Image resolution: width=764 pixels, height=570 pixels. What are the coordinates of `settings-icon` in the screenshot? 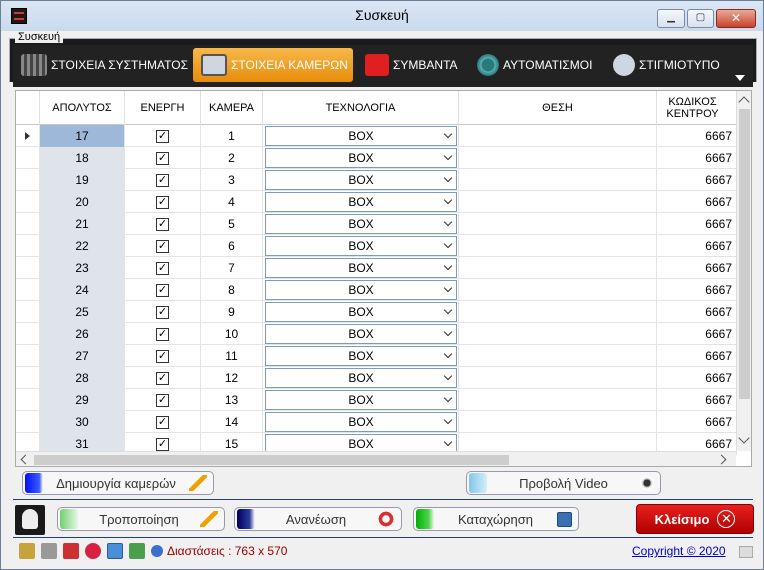 It's located at (115, 551).